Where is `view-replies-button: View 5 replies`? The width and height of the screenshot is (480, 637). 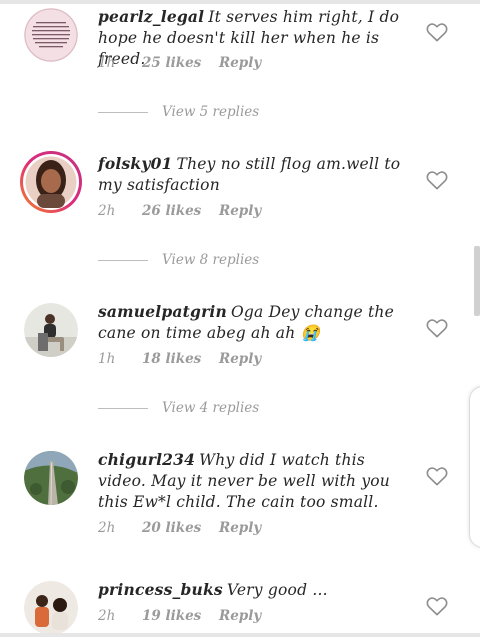 view-replies-button: View 5 replies is located at coordinates (248, 112).